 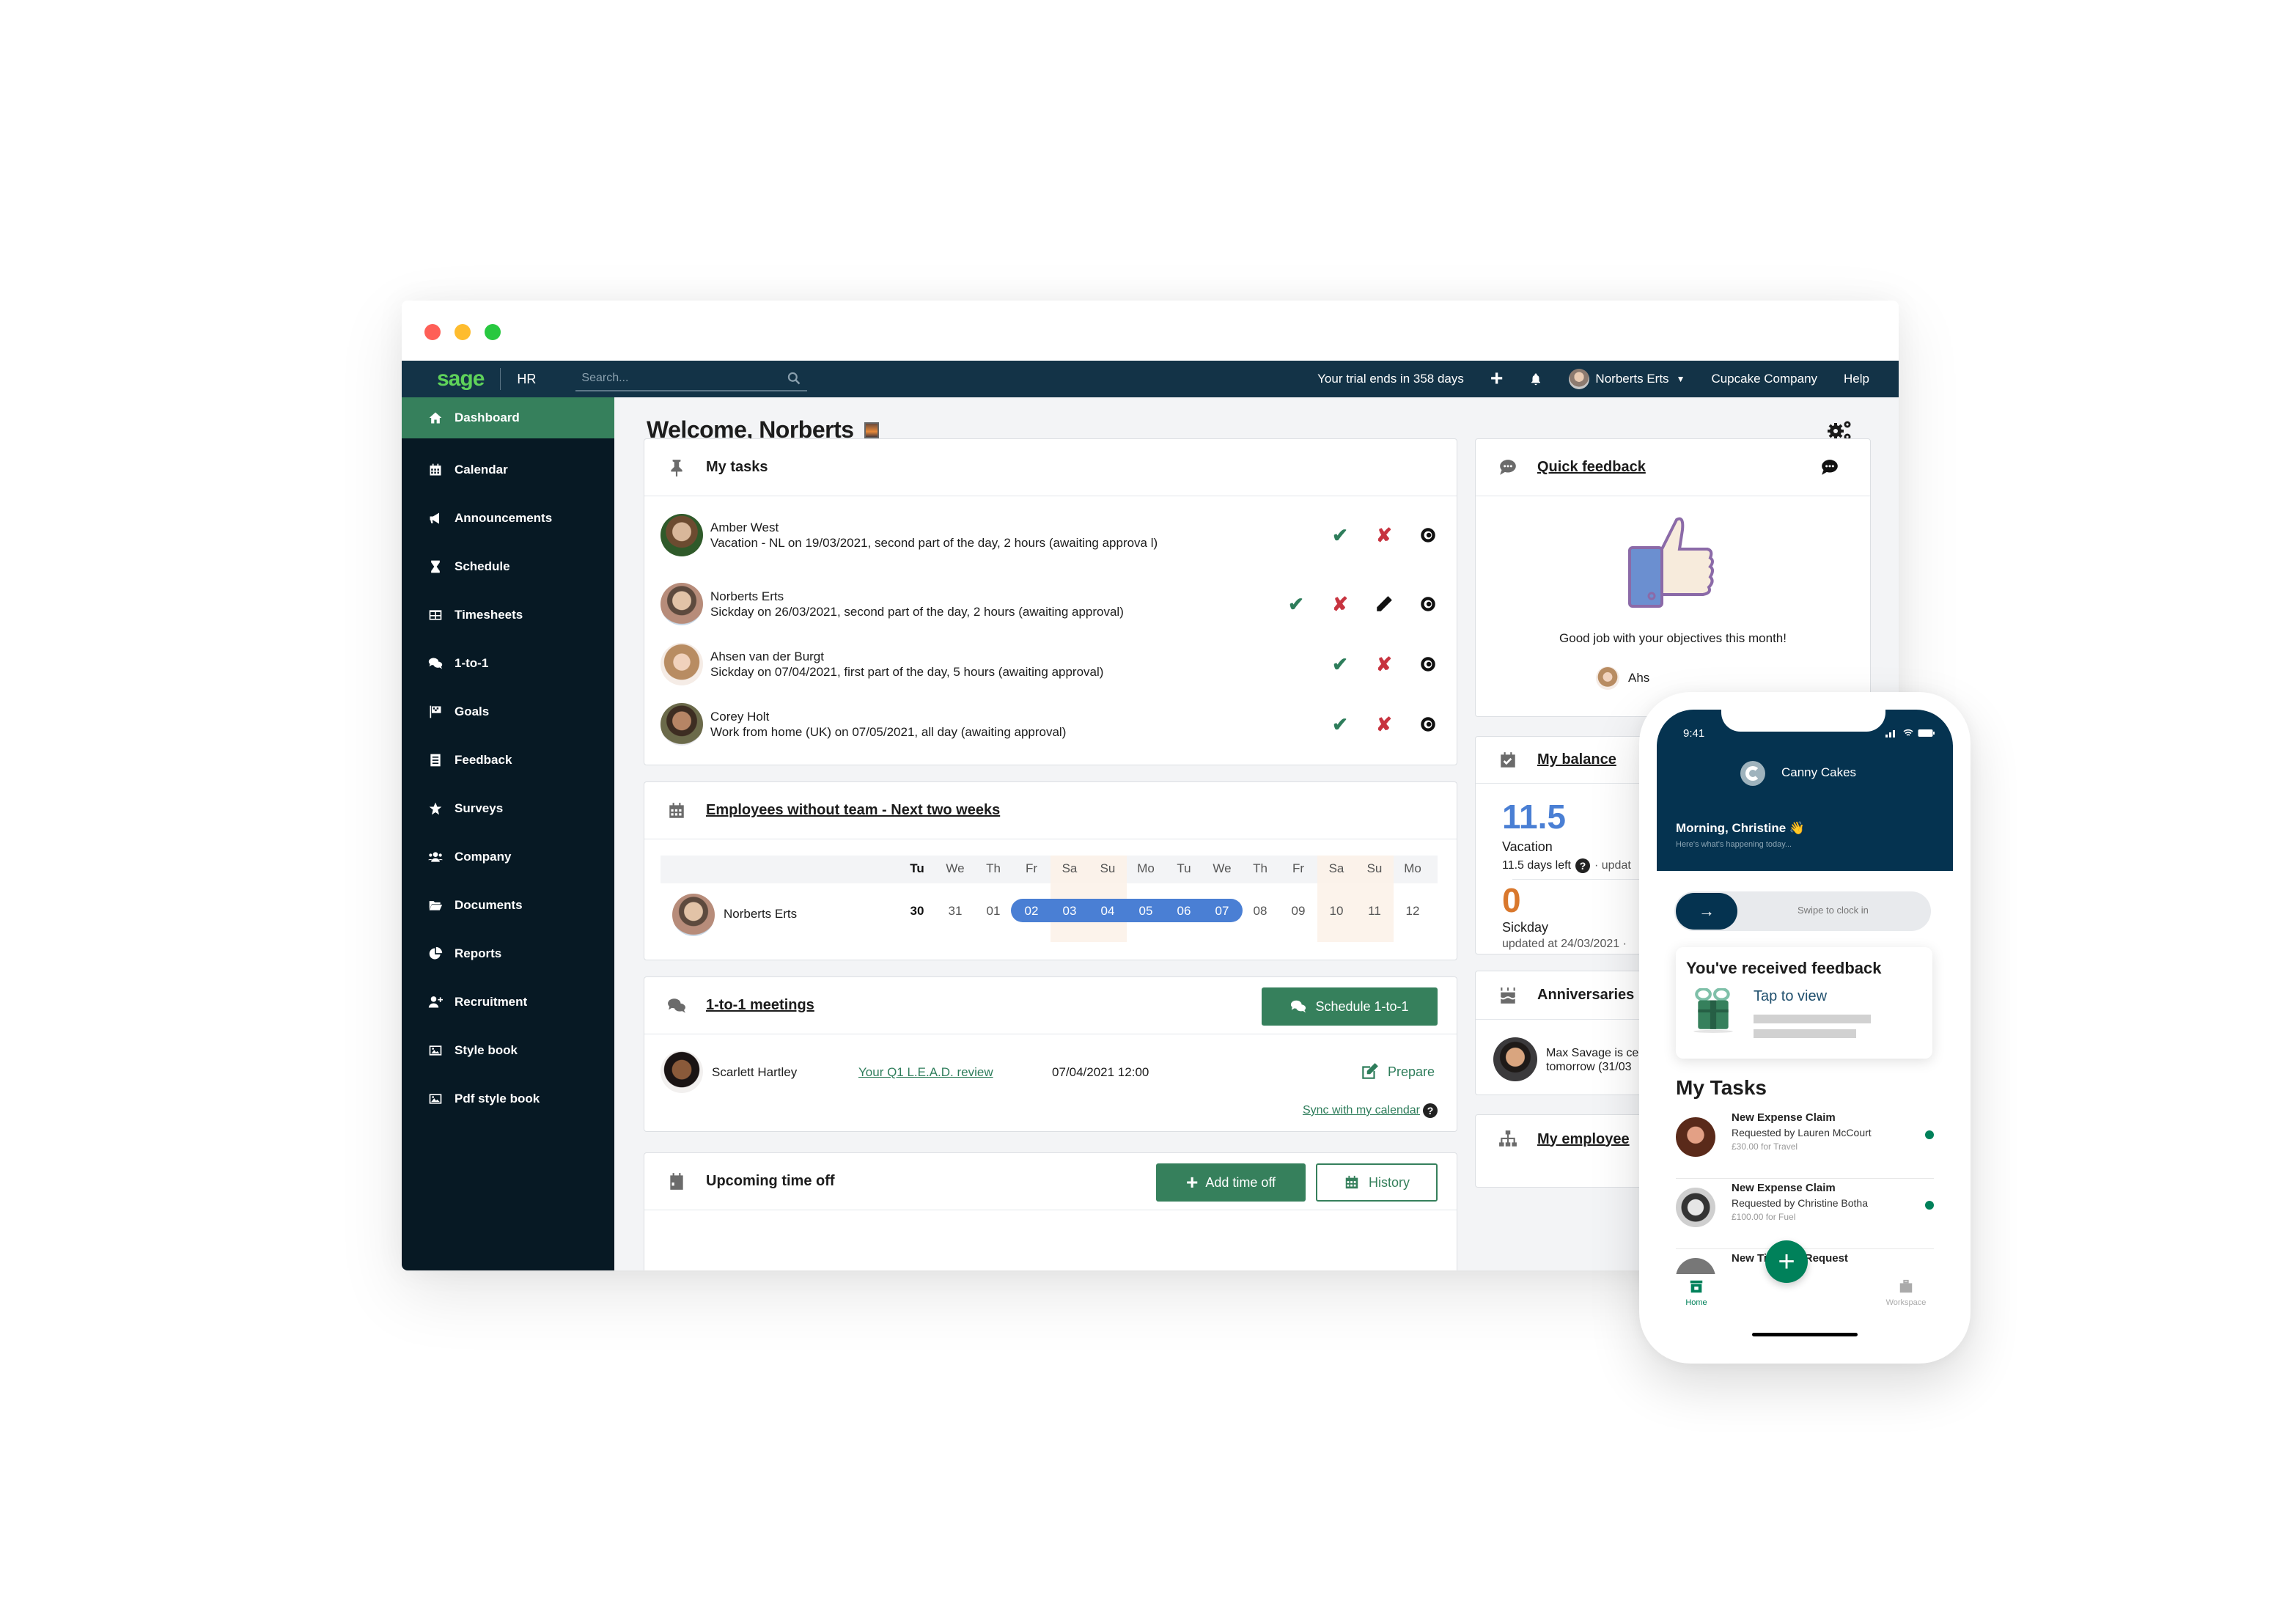 What do you see at coordinates (1671, 562) in the screenshot?
I see `thumbs-up-illustration` at bounding box center [1671, 562].